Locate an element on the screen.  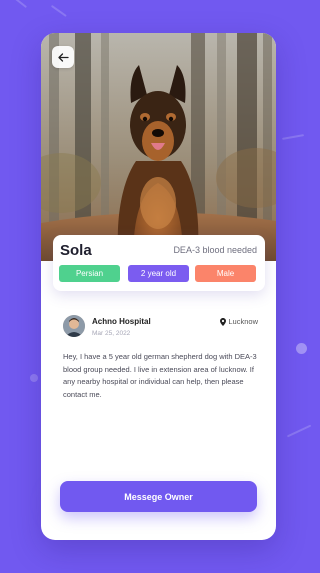
arrow-left-icon is located at coordinates (63, 57).